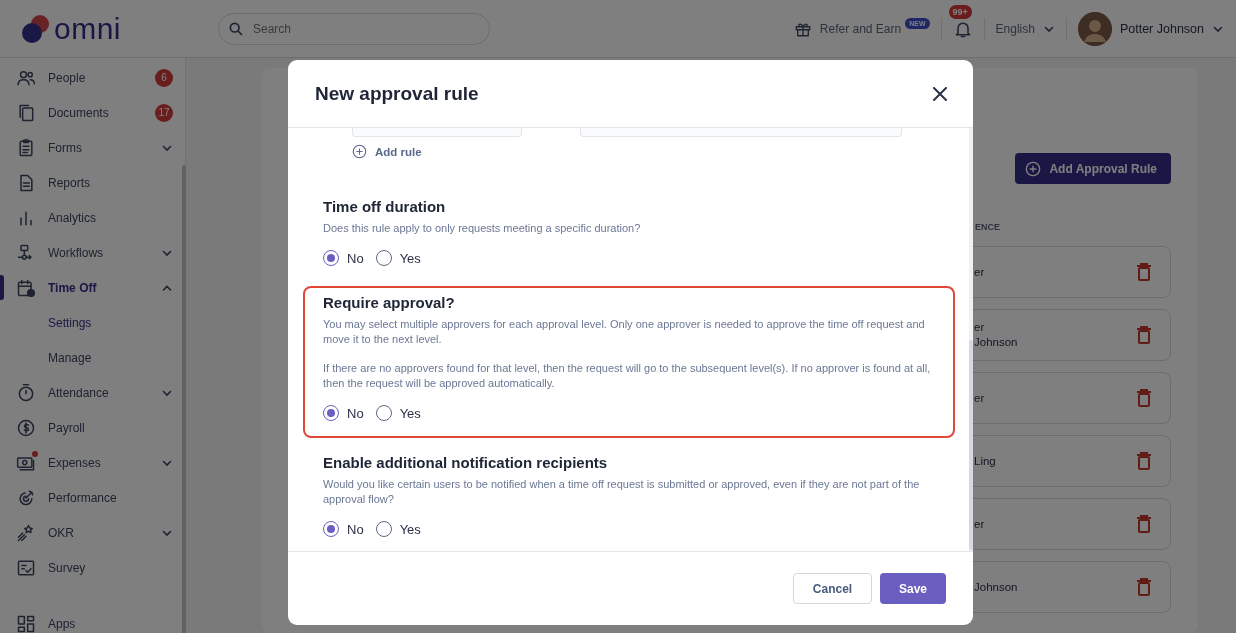 This screenshot has width=1236, height=633. Describe the element at coordinates (1161, 28) in the screenshot. I see `user-name: Potter Johnson` at that location.